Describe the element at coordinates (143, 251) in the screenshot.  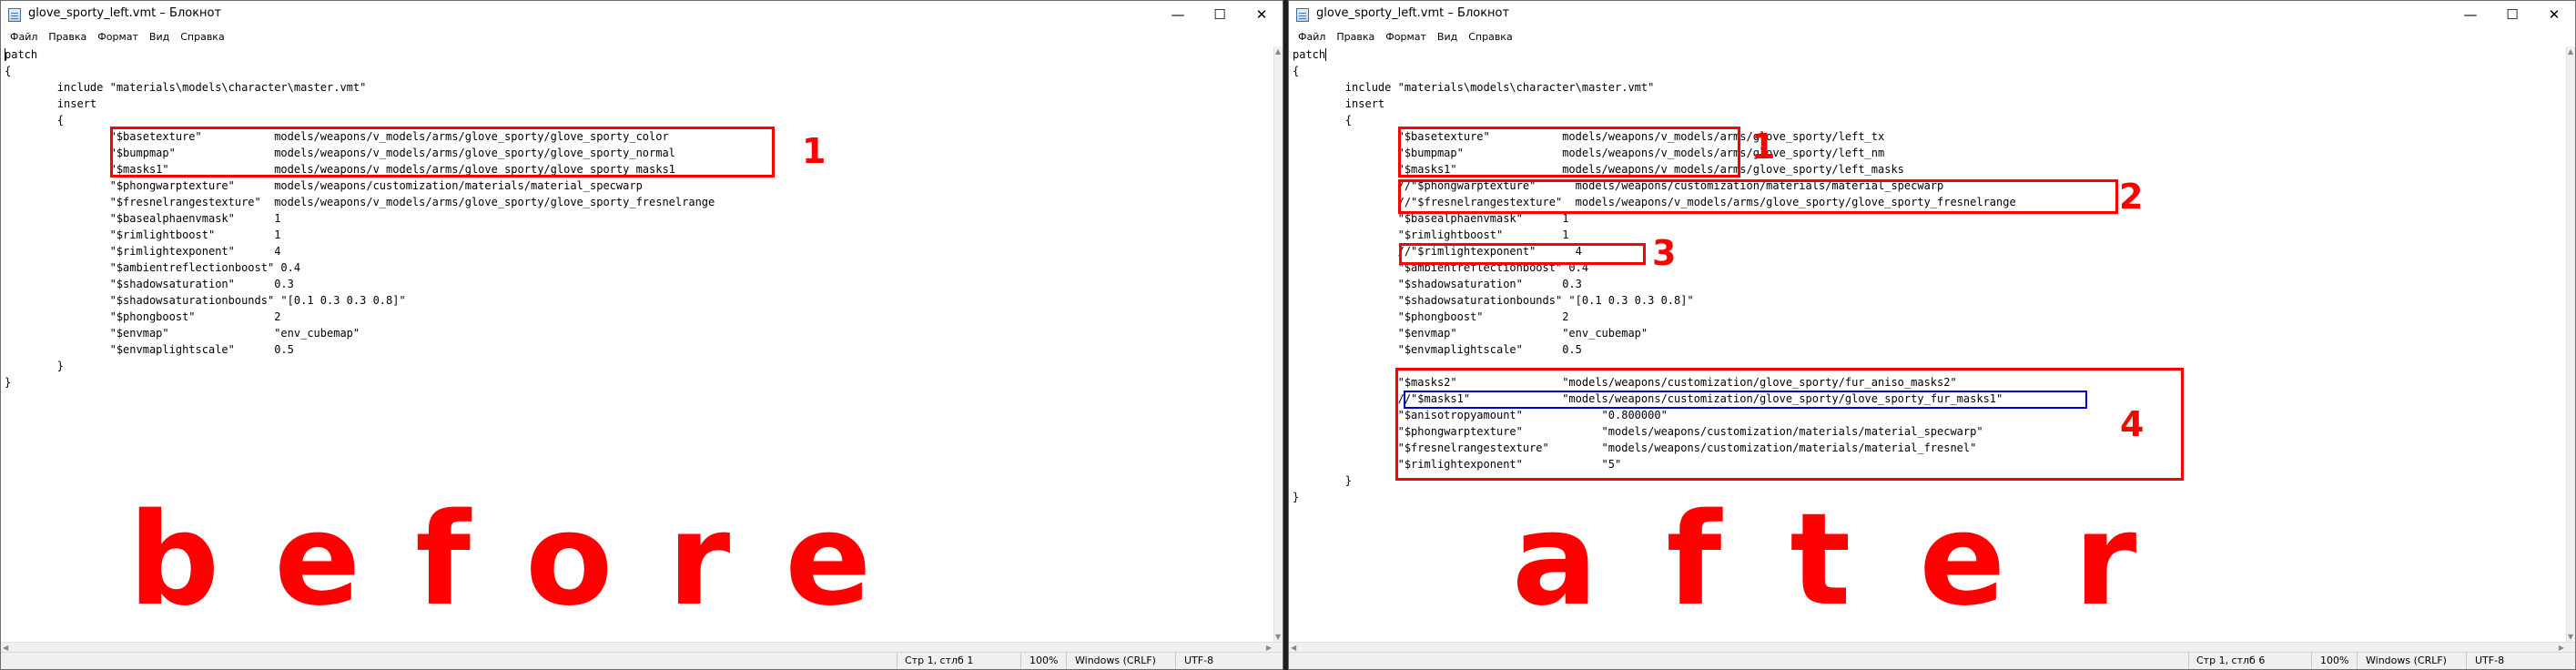
I see `code-line: "$rimlightexponent" 4` at that location.